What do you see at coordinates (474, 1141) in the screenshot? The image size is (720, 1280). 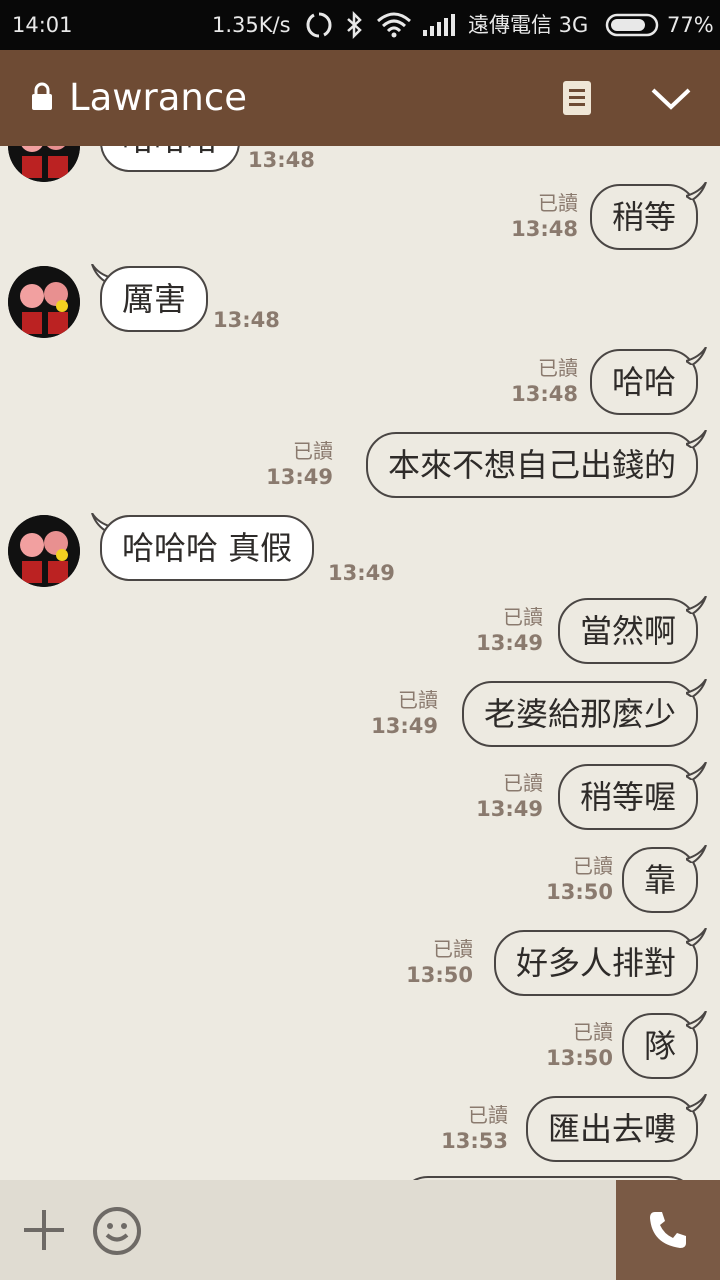 I see `message-time: 13:53` at bounding box center [474, 1141].